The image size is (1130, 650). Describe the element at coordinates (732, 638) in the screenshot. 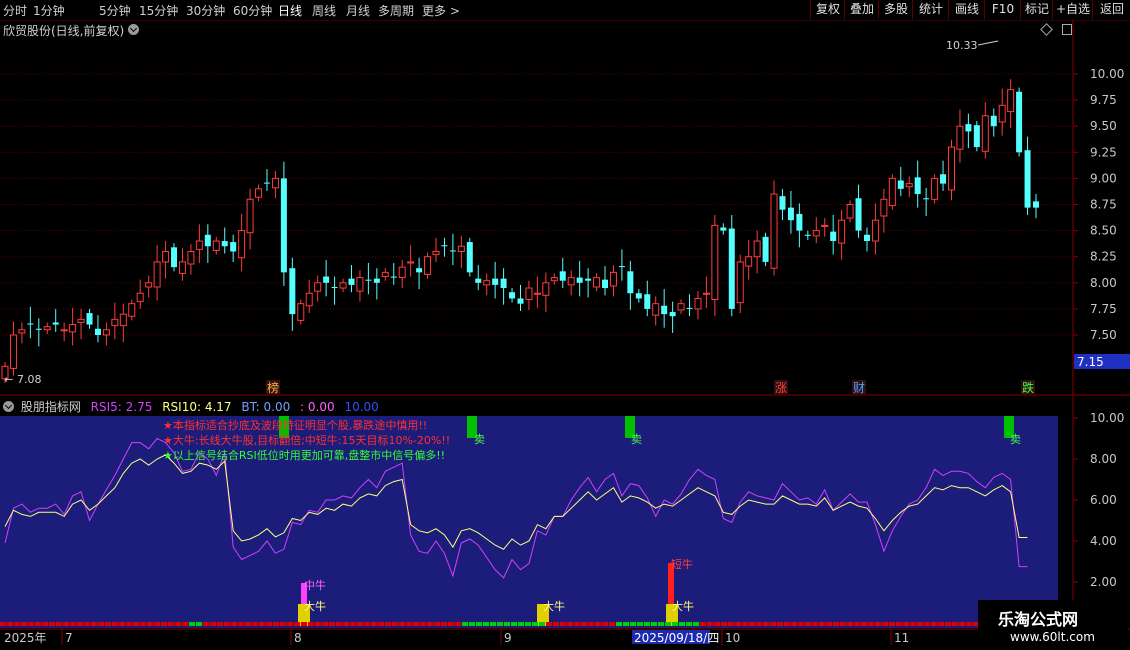

I see `month-label: 10` at that location.